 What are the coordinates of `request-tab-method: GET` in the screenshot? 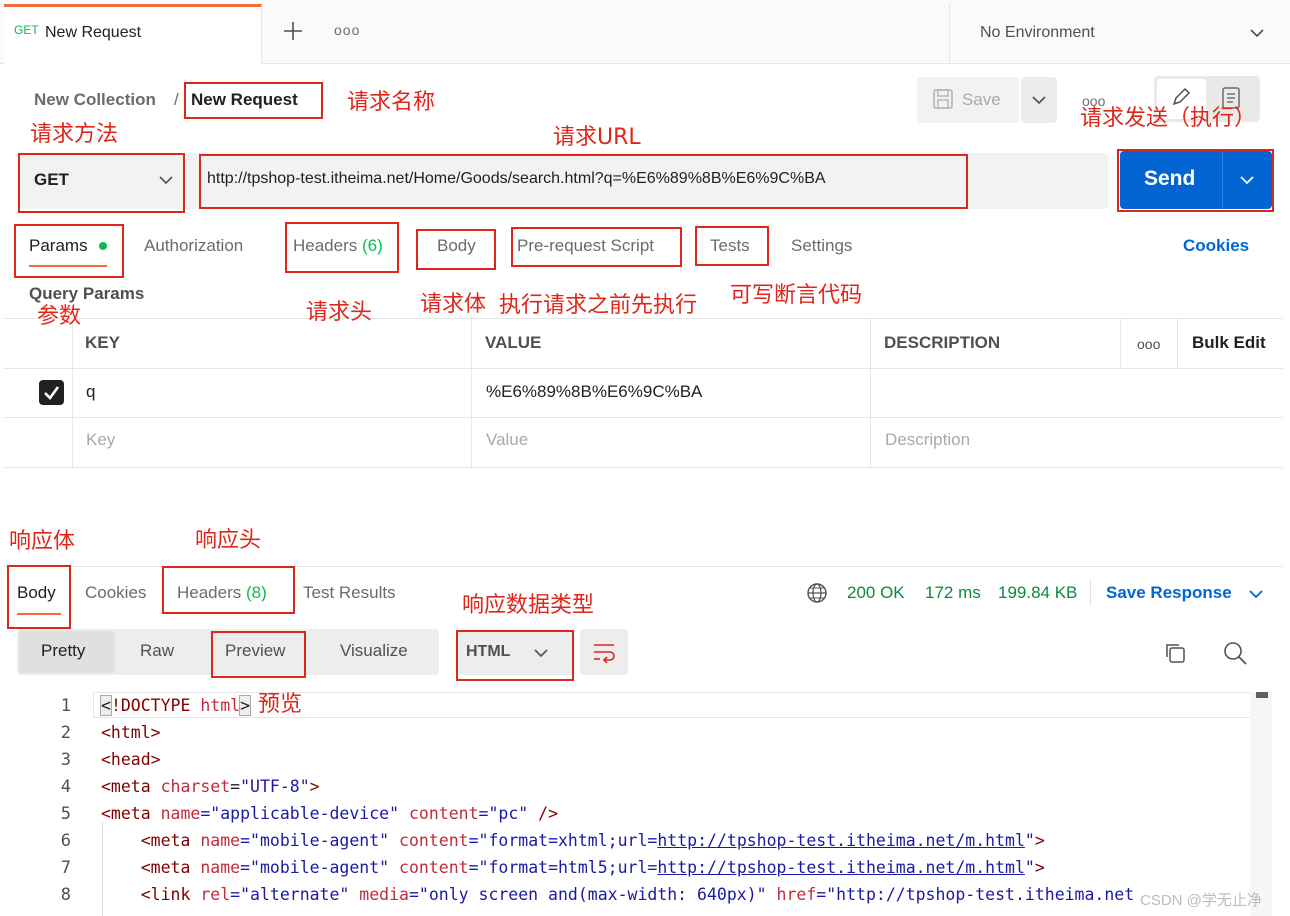 It's located at (26, 30).